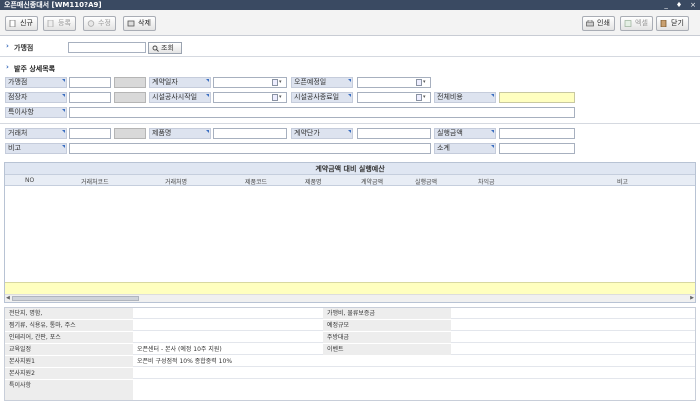  What do you see at coordinates (75, 298) in the screenshot?
I see `scroll-thumb` at bounding box center [75, 298].